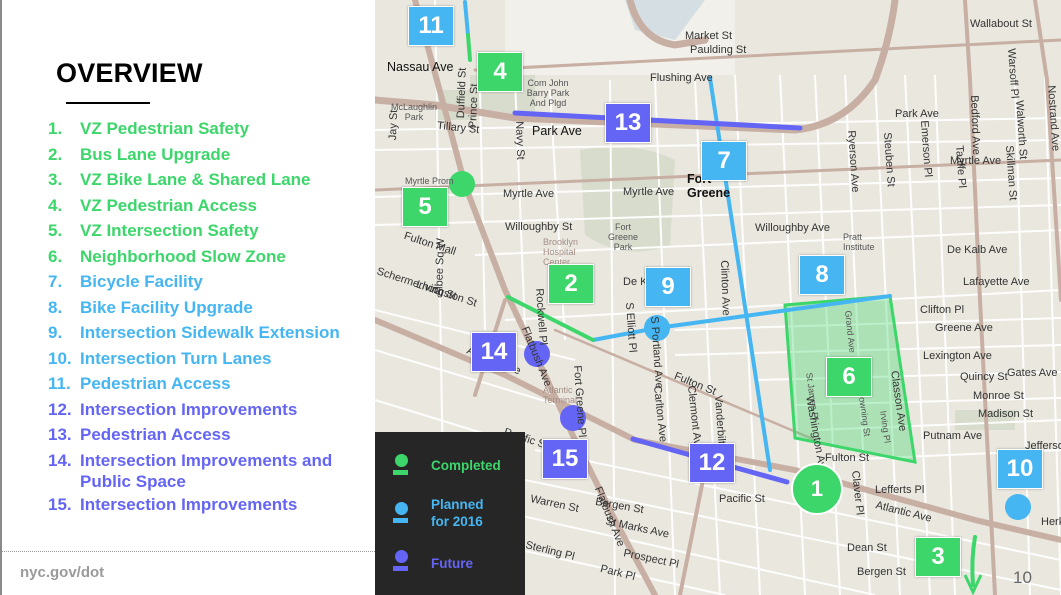 This screenshot has width=1061, height=595. I want to click on project-marker-6: 6, so click(849, 377).